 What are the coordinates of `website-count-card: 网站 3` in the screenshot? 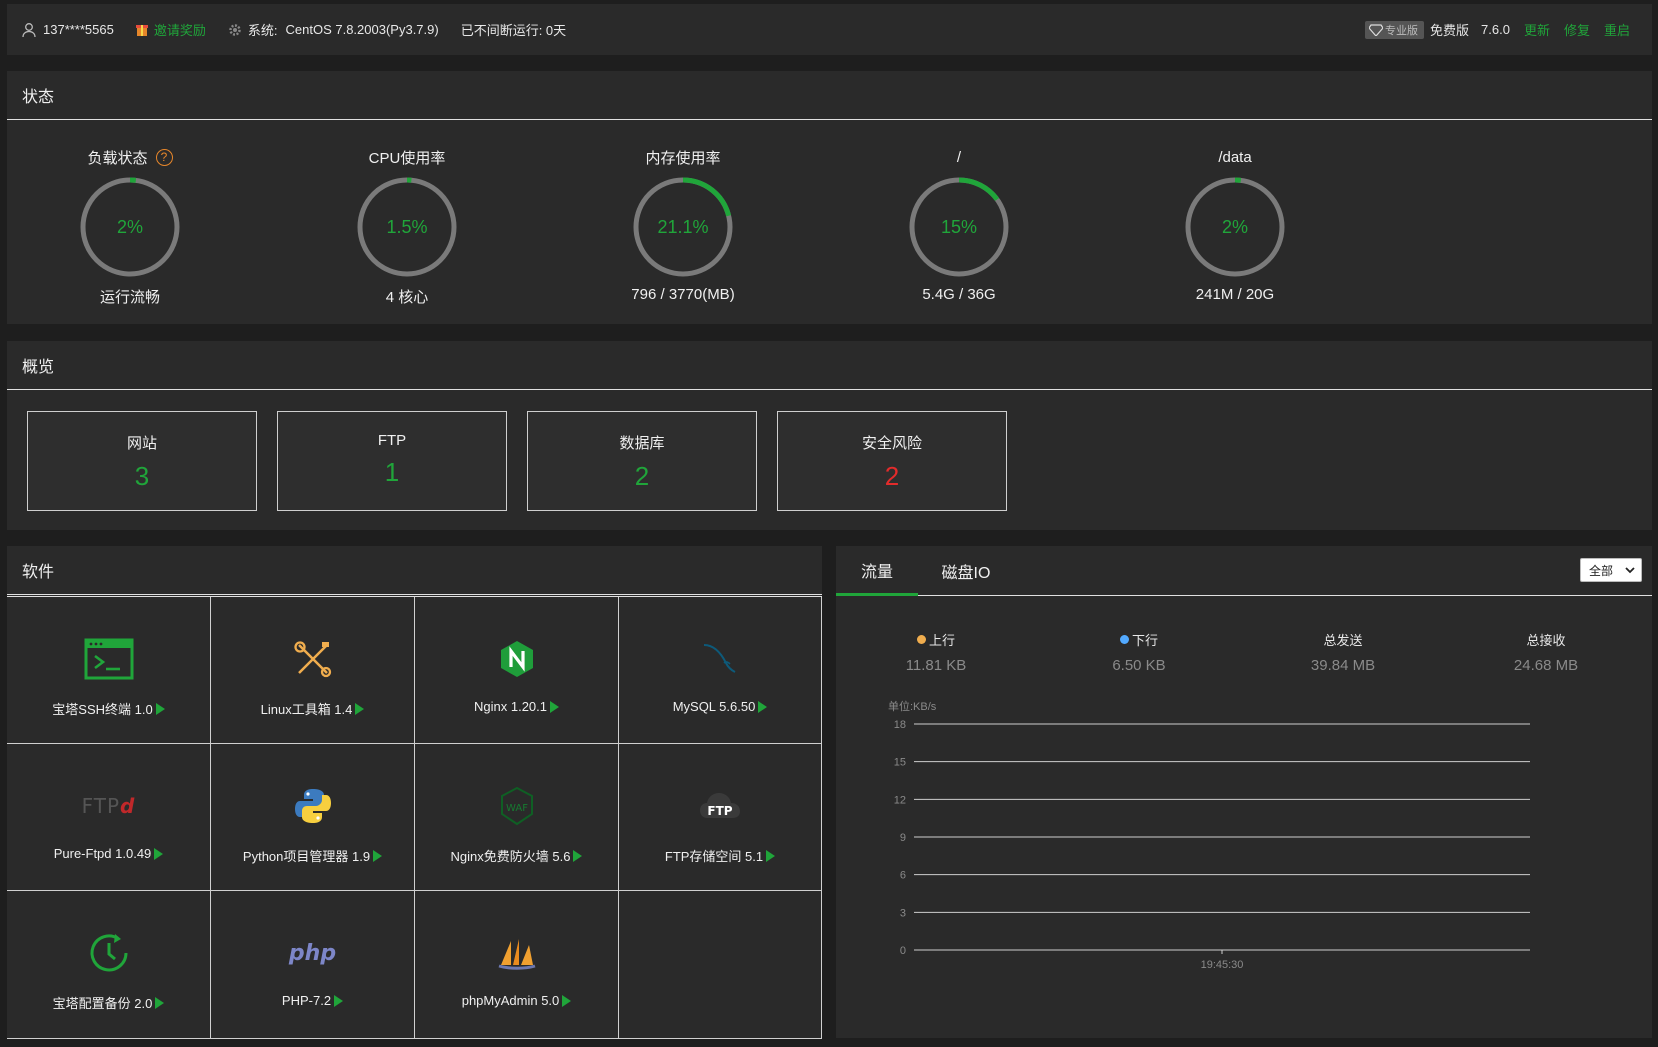 It's located at (142, 461).